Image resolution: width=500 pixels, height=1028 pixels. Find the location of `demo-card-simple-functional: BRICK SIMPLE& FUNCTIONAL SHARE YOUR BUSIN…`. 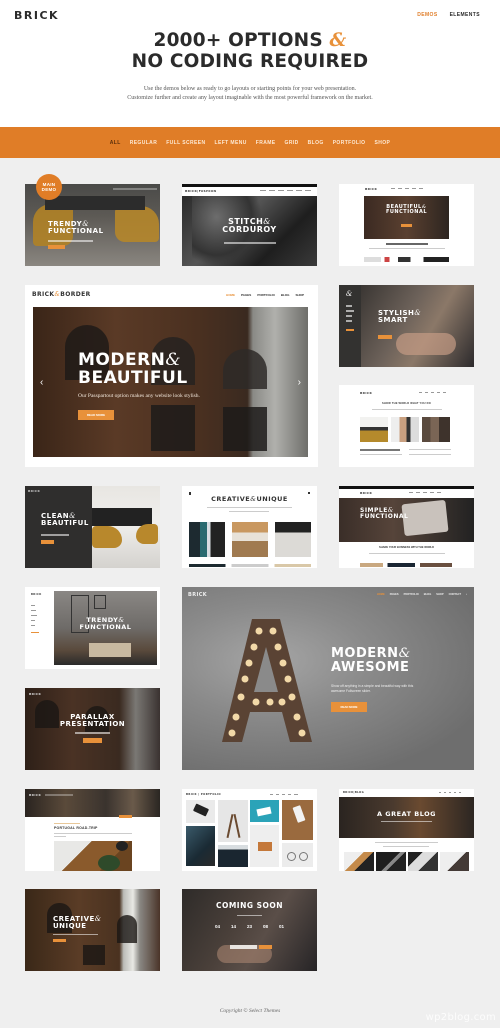

demo-card-simple-functional: BRICK SIMPLE& FUNCTIONAL SHARE YOUR BUSIN… is located at coordinates (406, 527).